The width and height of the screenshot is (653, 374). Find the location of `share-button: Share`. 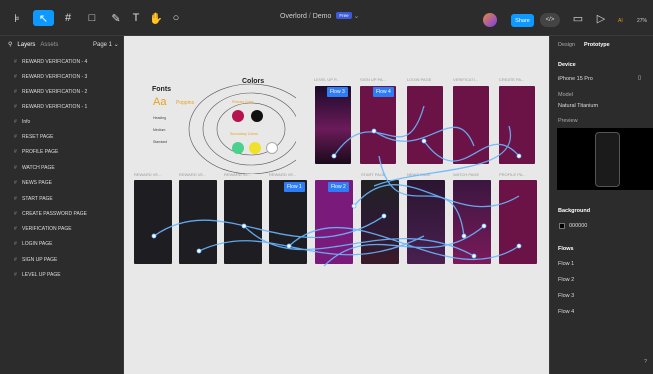

share-button: Share is located at coordinates (522, 20).